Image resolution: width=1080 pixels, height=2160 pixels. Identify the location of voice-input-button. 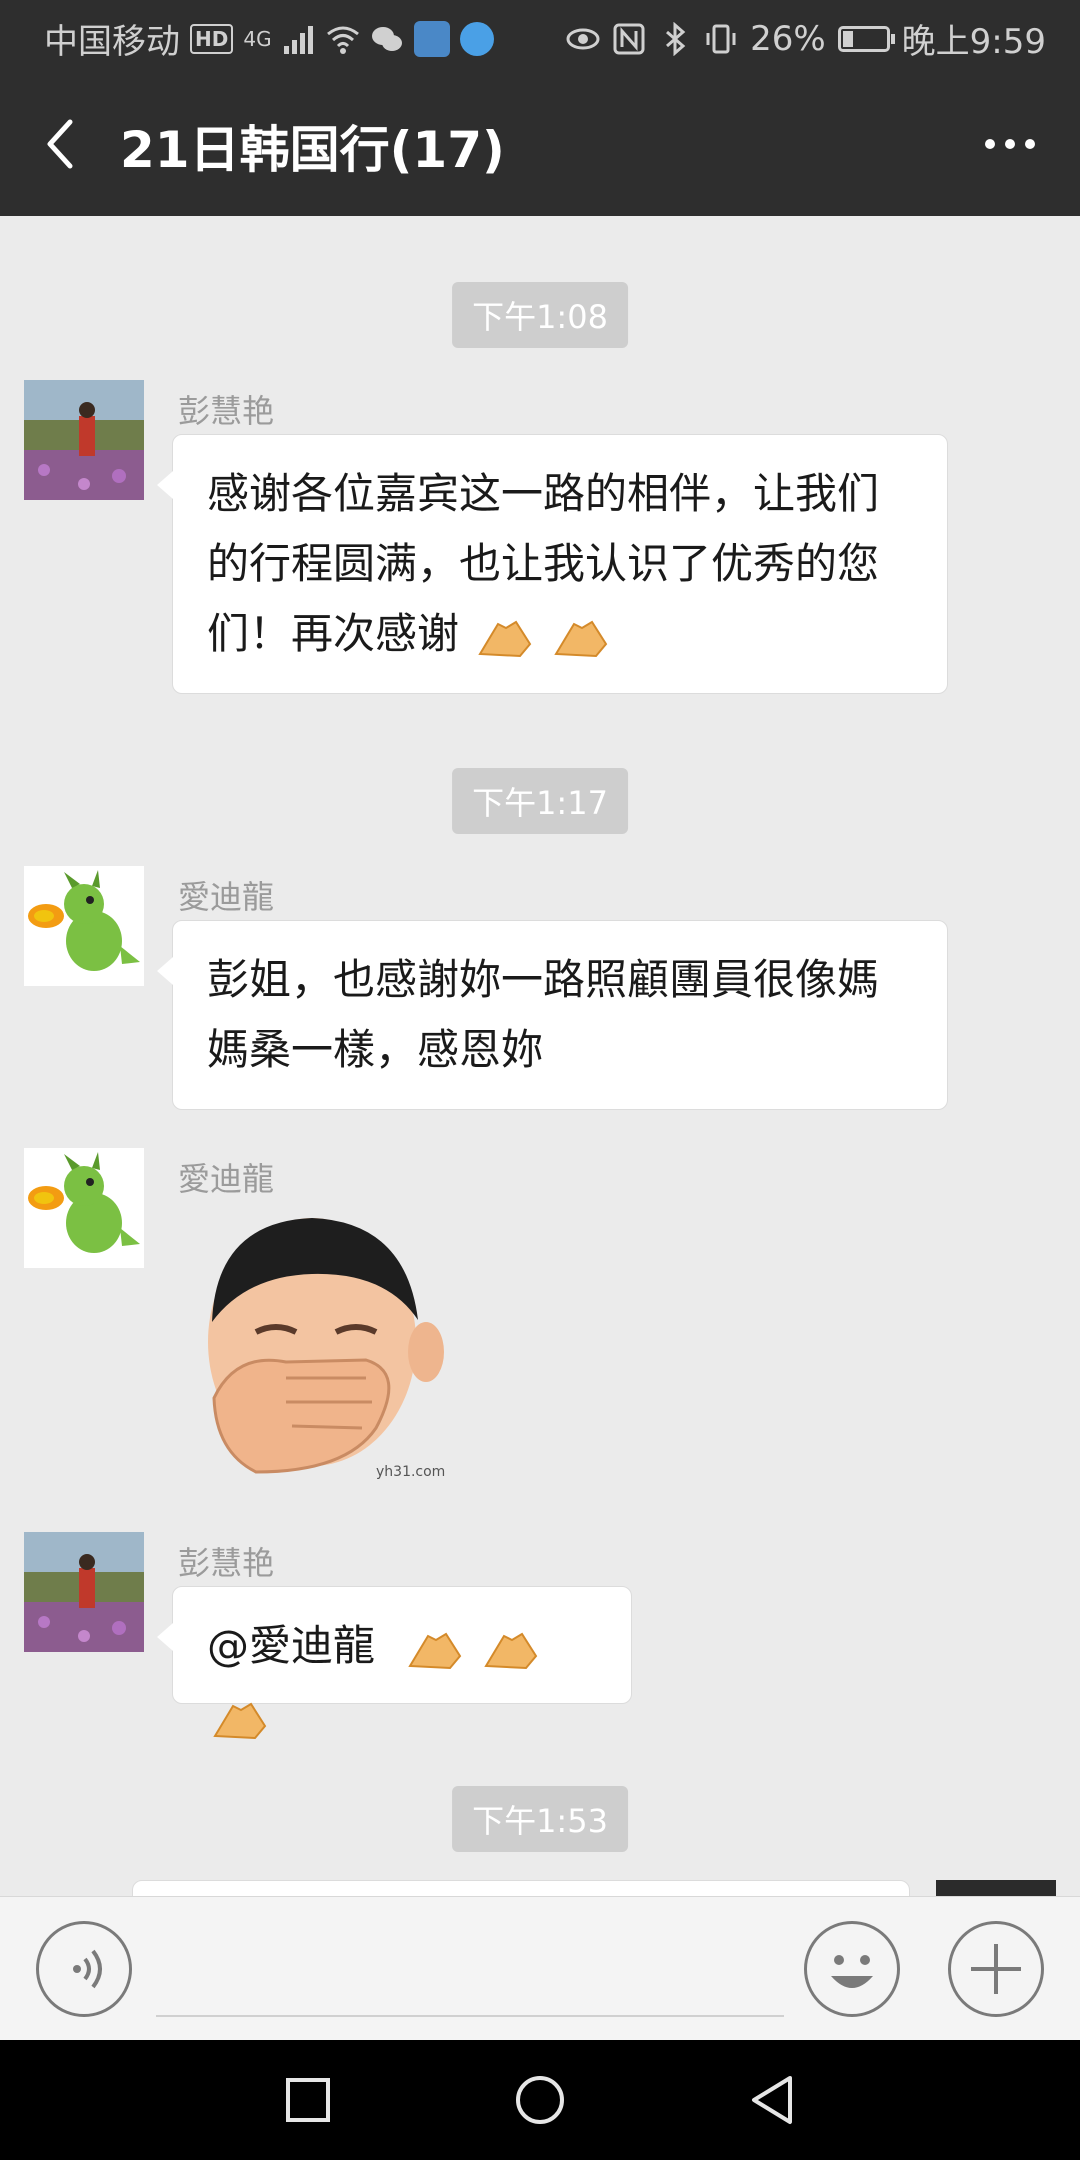
(84, 1969).